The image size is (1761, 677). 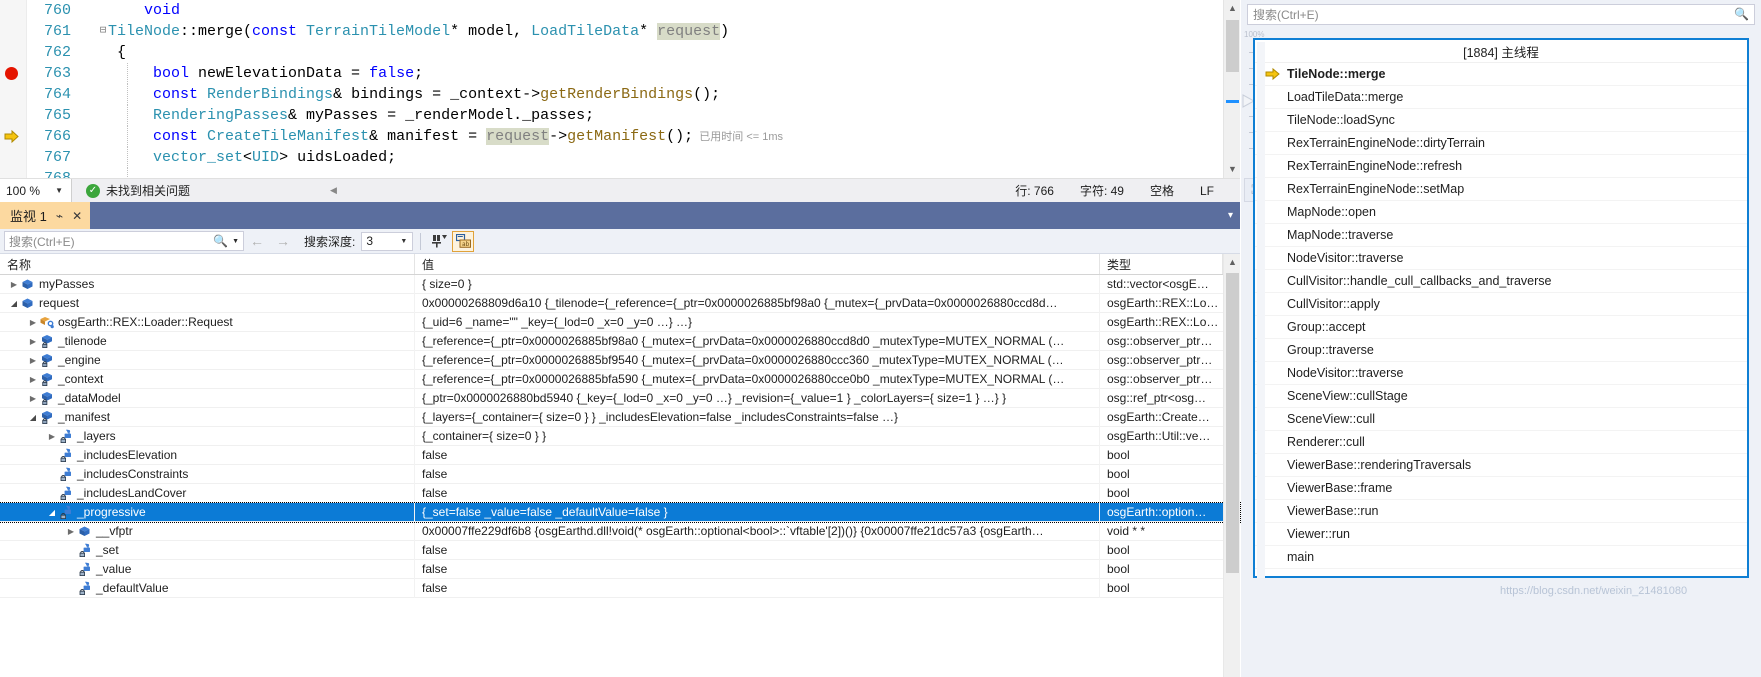 What do you see at coordinates (207, 436) in the screenshot?
I see `watch-row-name-cell: ▶ _layers` at bounding box center [207, 436].